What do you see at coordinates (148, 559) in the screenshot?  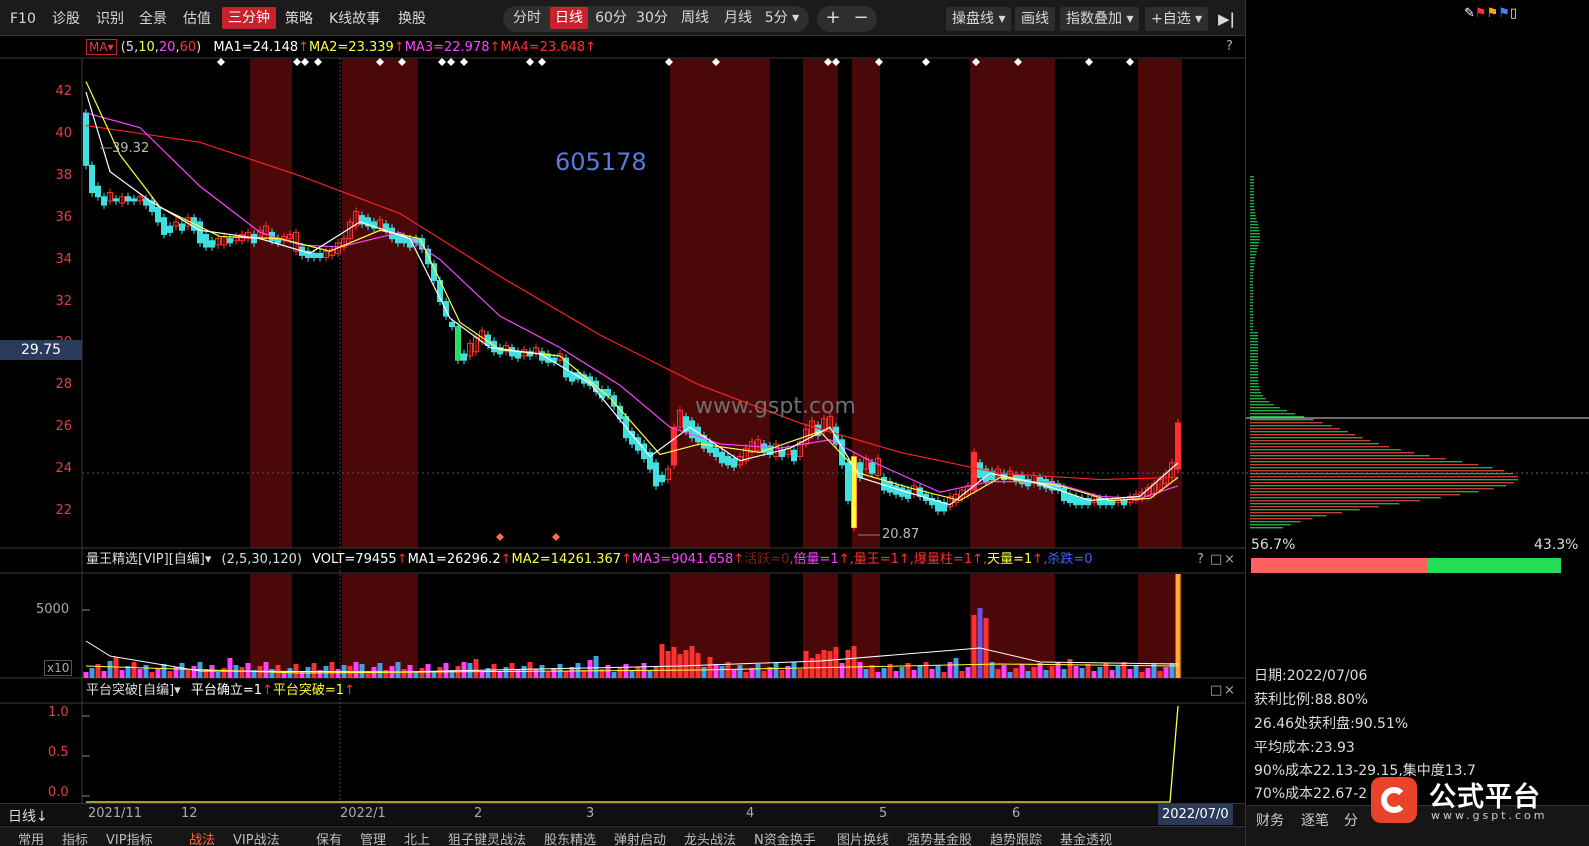 I see `volume-indicator-name: 量王精选[VIP][自编]▾` at bounding box center [148, 559].